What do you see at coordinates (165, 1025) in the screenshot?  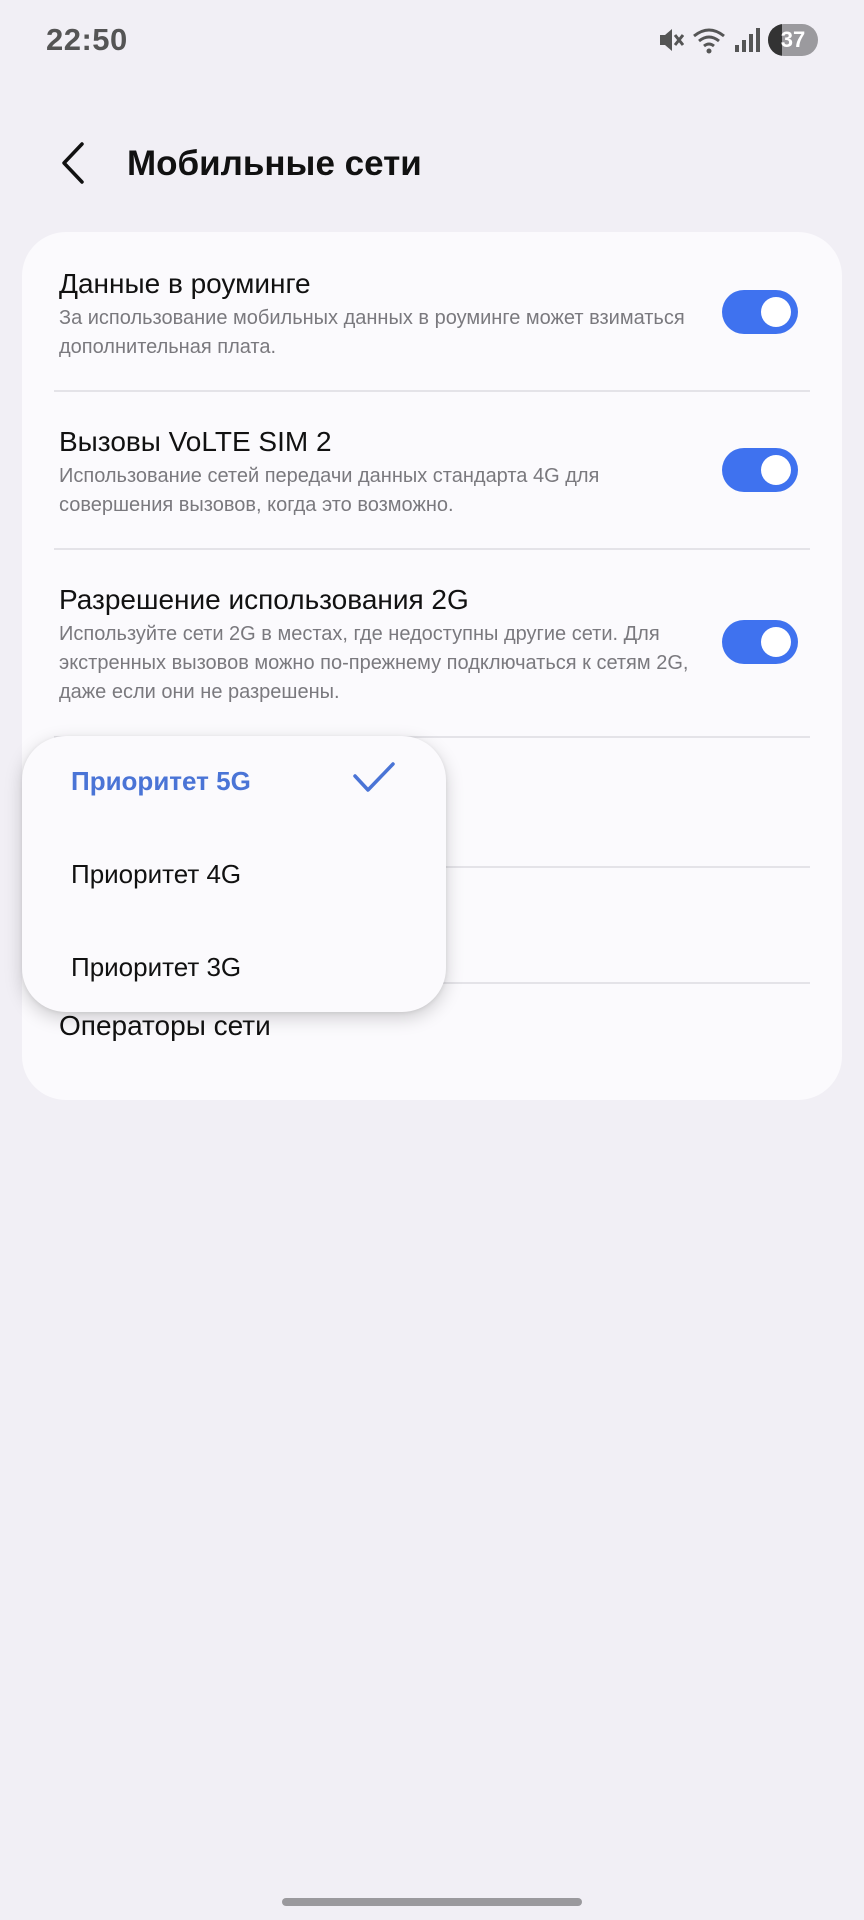 I see `network-operators-title: Операторы сети` at bounding box center [165, 1025].